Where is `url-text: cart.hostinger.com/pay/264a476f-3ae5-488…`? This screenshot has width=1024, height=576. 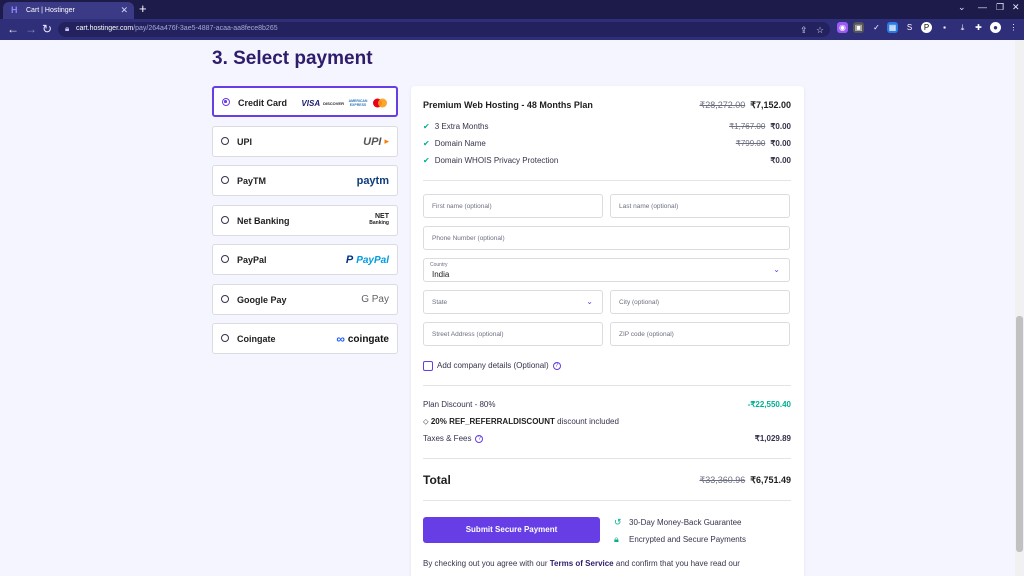
url-text: cart.hostinger.com/pay/264a476f-3ae5-488… is located at coordinates (177, 28).